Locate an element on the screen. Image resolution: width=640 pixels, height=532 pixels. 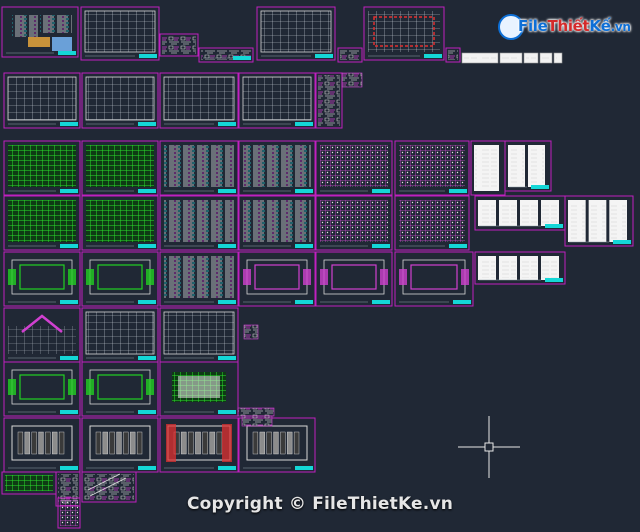
copyright-watermark: Copyright © FileThietKe.vn is located at coordinates (320, 504).